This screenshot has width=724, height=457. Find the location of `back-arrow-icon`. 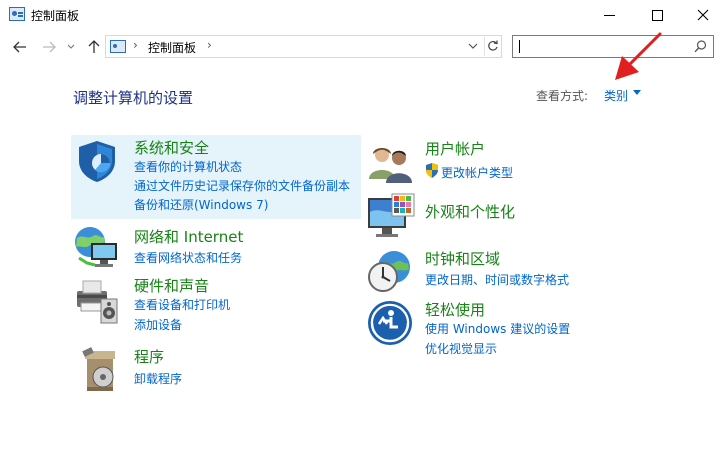

back-arrow-icon is located at coordinates (19, 47).